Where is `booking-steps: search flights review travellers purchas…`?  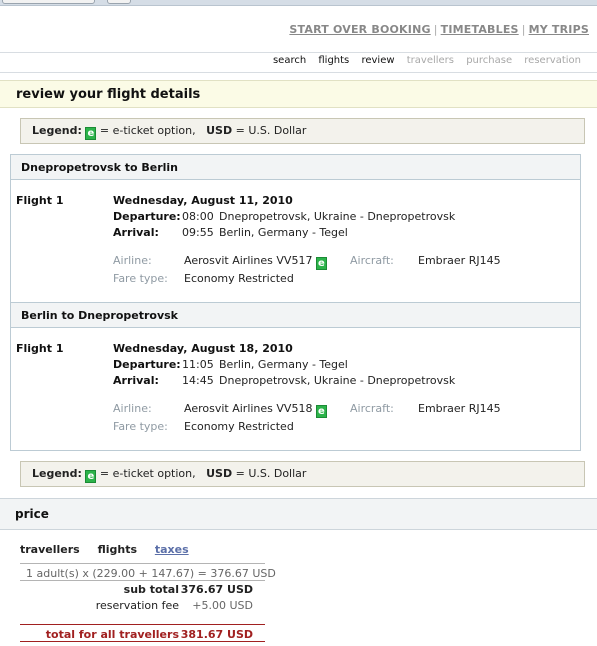
booking-steps: search flights review travellers purchas… is located at coordinates (422, 60).